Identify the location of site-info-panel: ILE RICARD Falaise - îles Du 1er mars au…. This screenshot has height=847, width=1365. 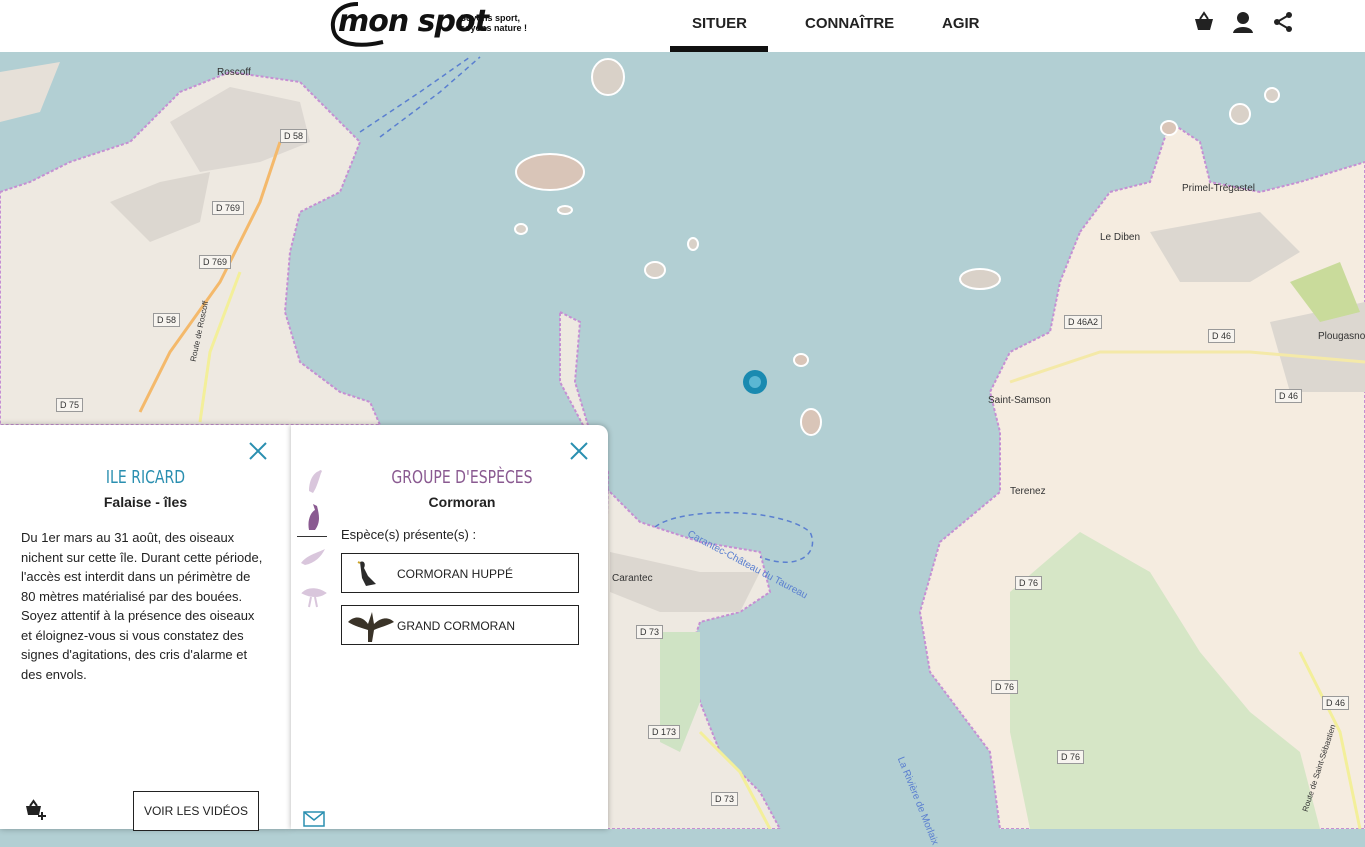
(145, 628).